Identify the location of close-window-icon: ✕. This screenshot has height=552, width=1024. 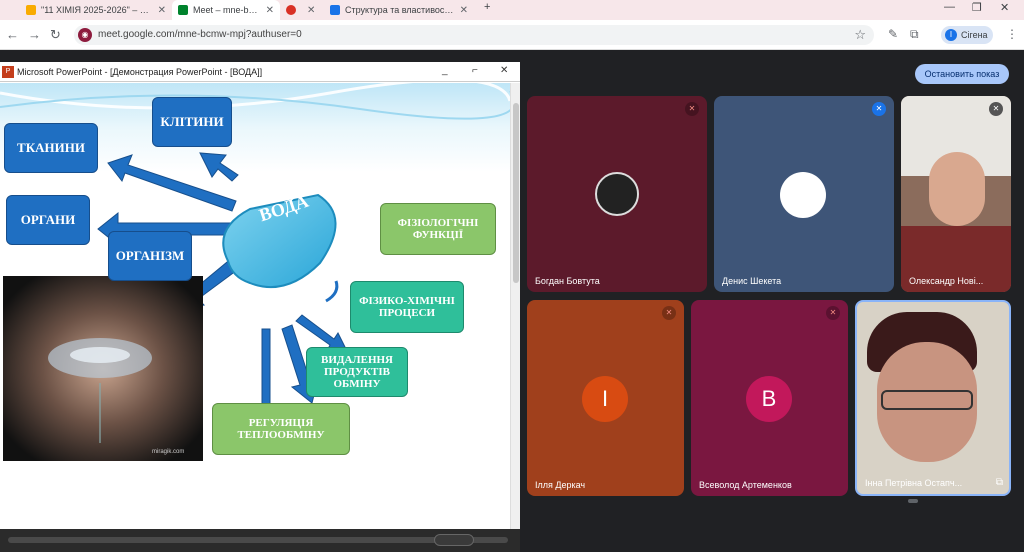
(1004, 7).